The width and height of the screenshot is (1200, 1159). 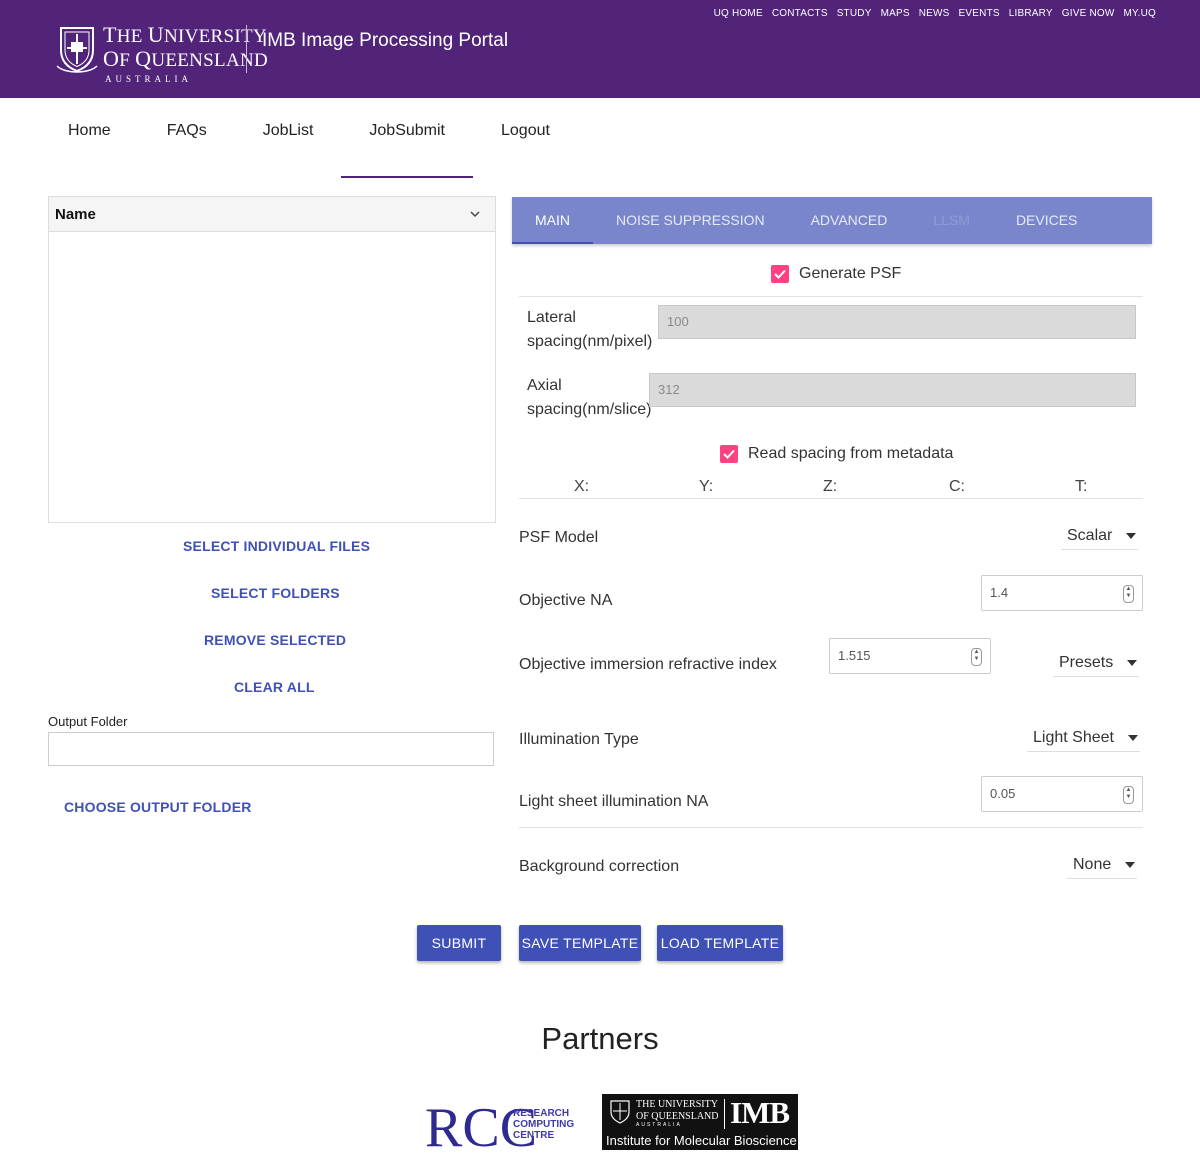 I want to click on light-sheet-na-input: 0.05 ▲ ▼, so click(x=1062, y=794).